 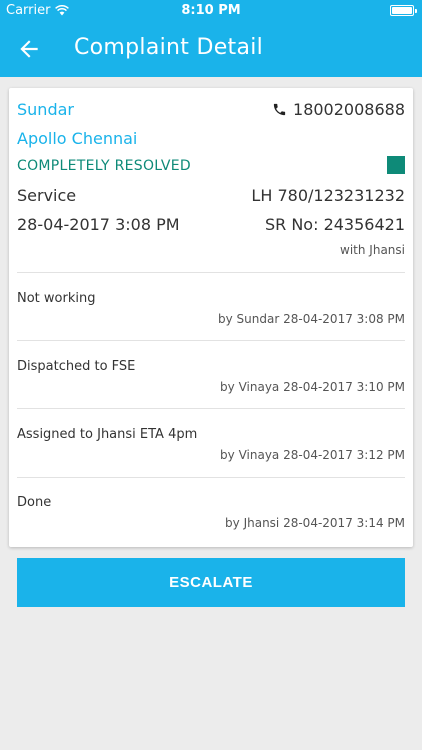 I want to click on hospital-name: Apollo Chennai, so click(x=77, y=138).